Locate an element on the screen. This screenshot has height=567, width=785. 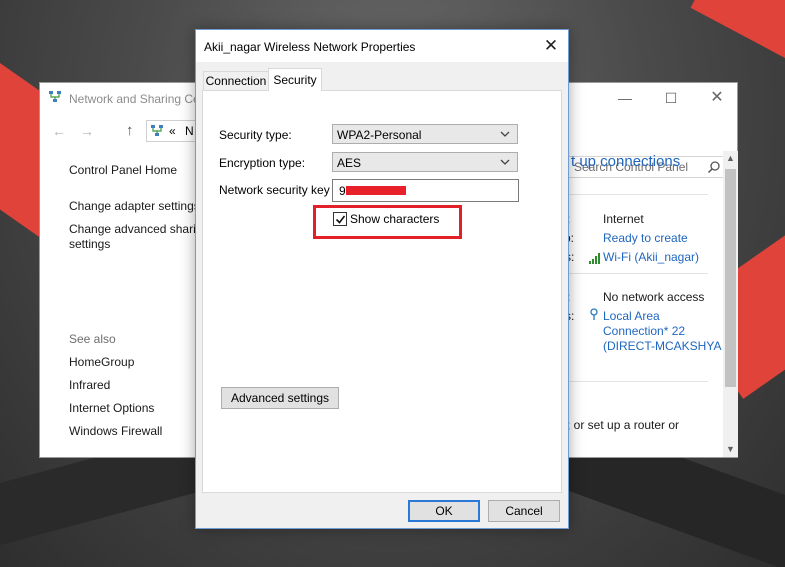
ok-button: OK is located at coordinates (444, 511).